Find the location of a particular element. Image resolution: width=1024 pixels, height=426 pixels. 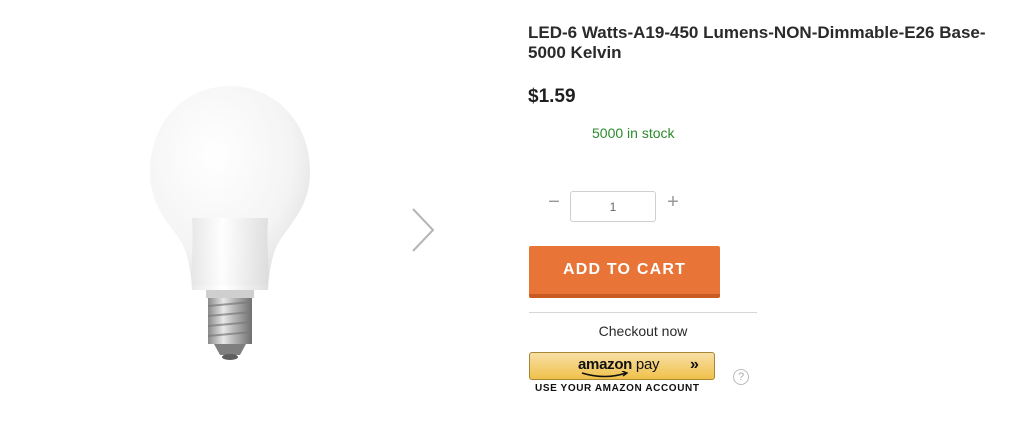

quantity-decrease-button: − is located at coordinates (554, 203).